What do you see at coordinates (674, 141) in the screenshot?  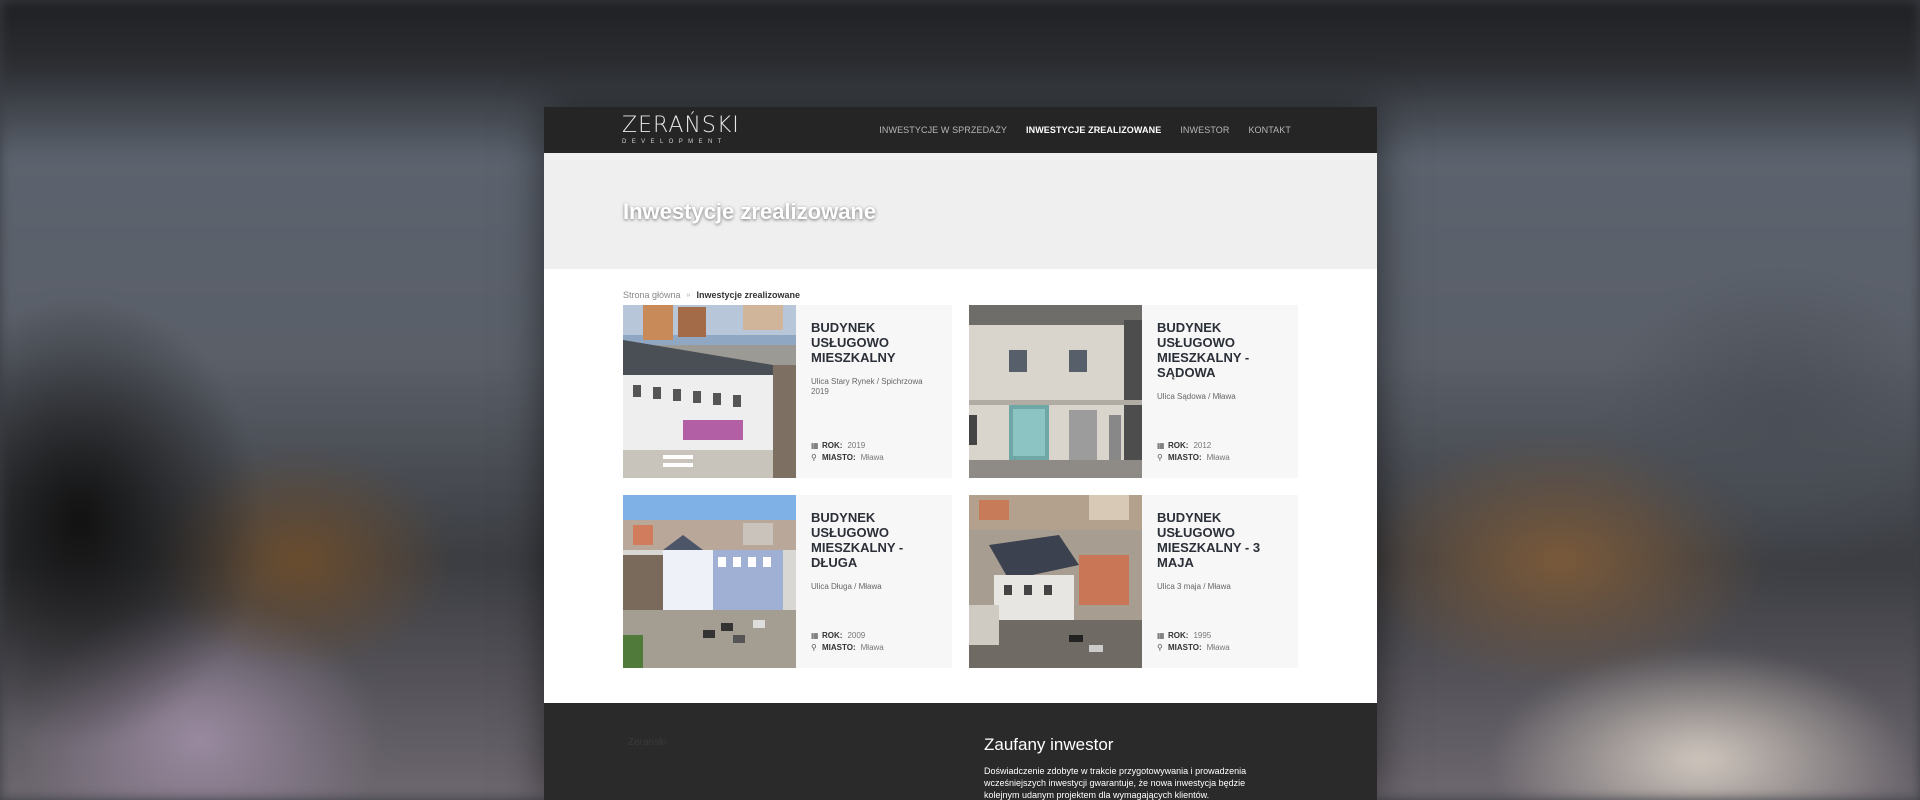 I see `logo-subtitle: DEVELOPMENT` at bounding box center [674, 141].